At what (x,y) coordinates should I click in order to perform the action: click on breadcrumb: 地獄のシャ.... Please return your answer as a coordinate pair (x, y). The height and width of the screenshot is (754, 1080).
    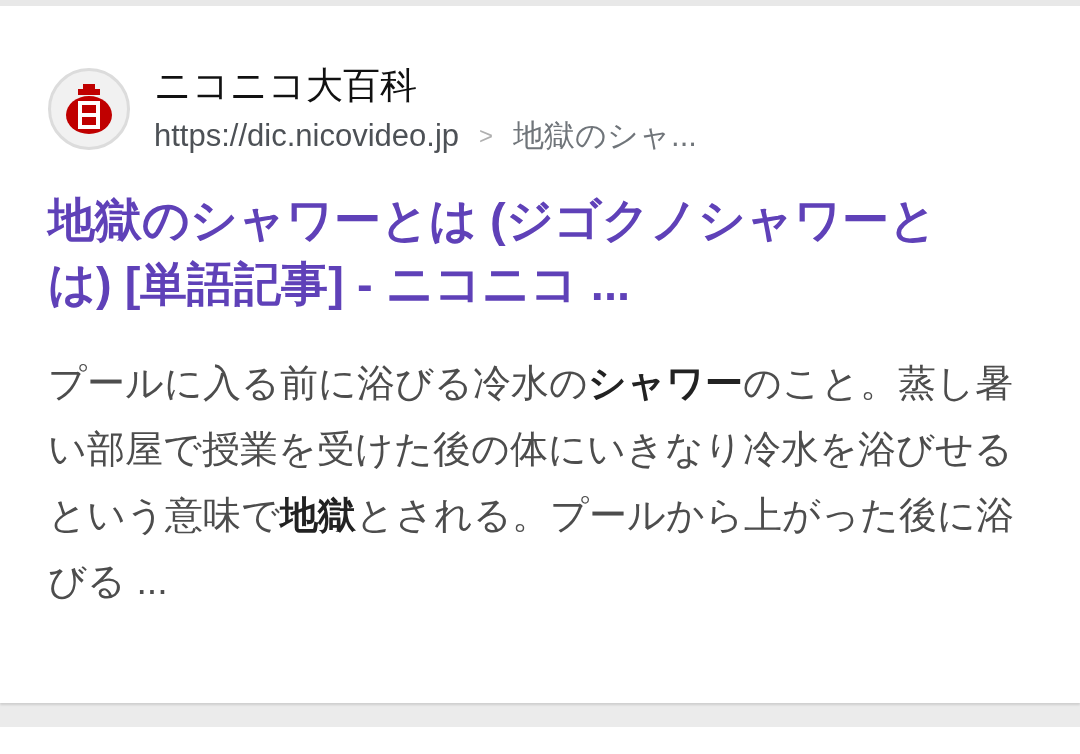
    Looking at the image, I should click on (605, 136).